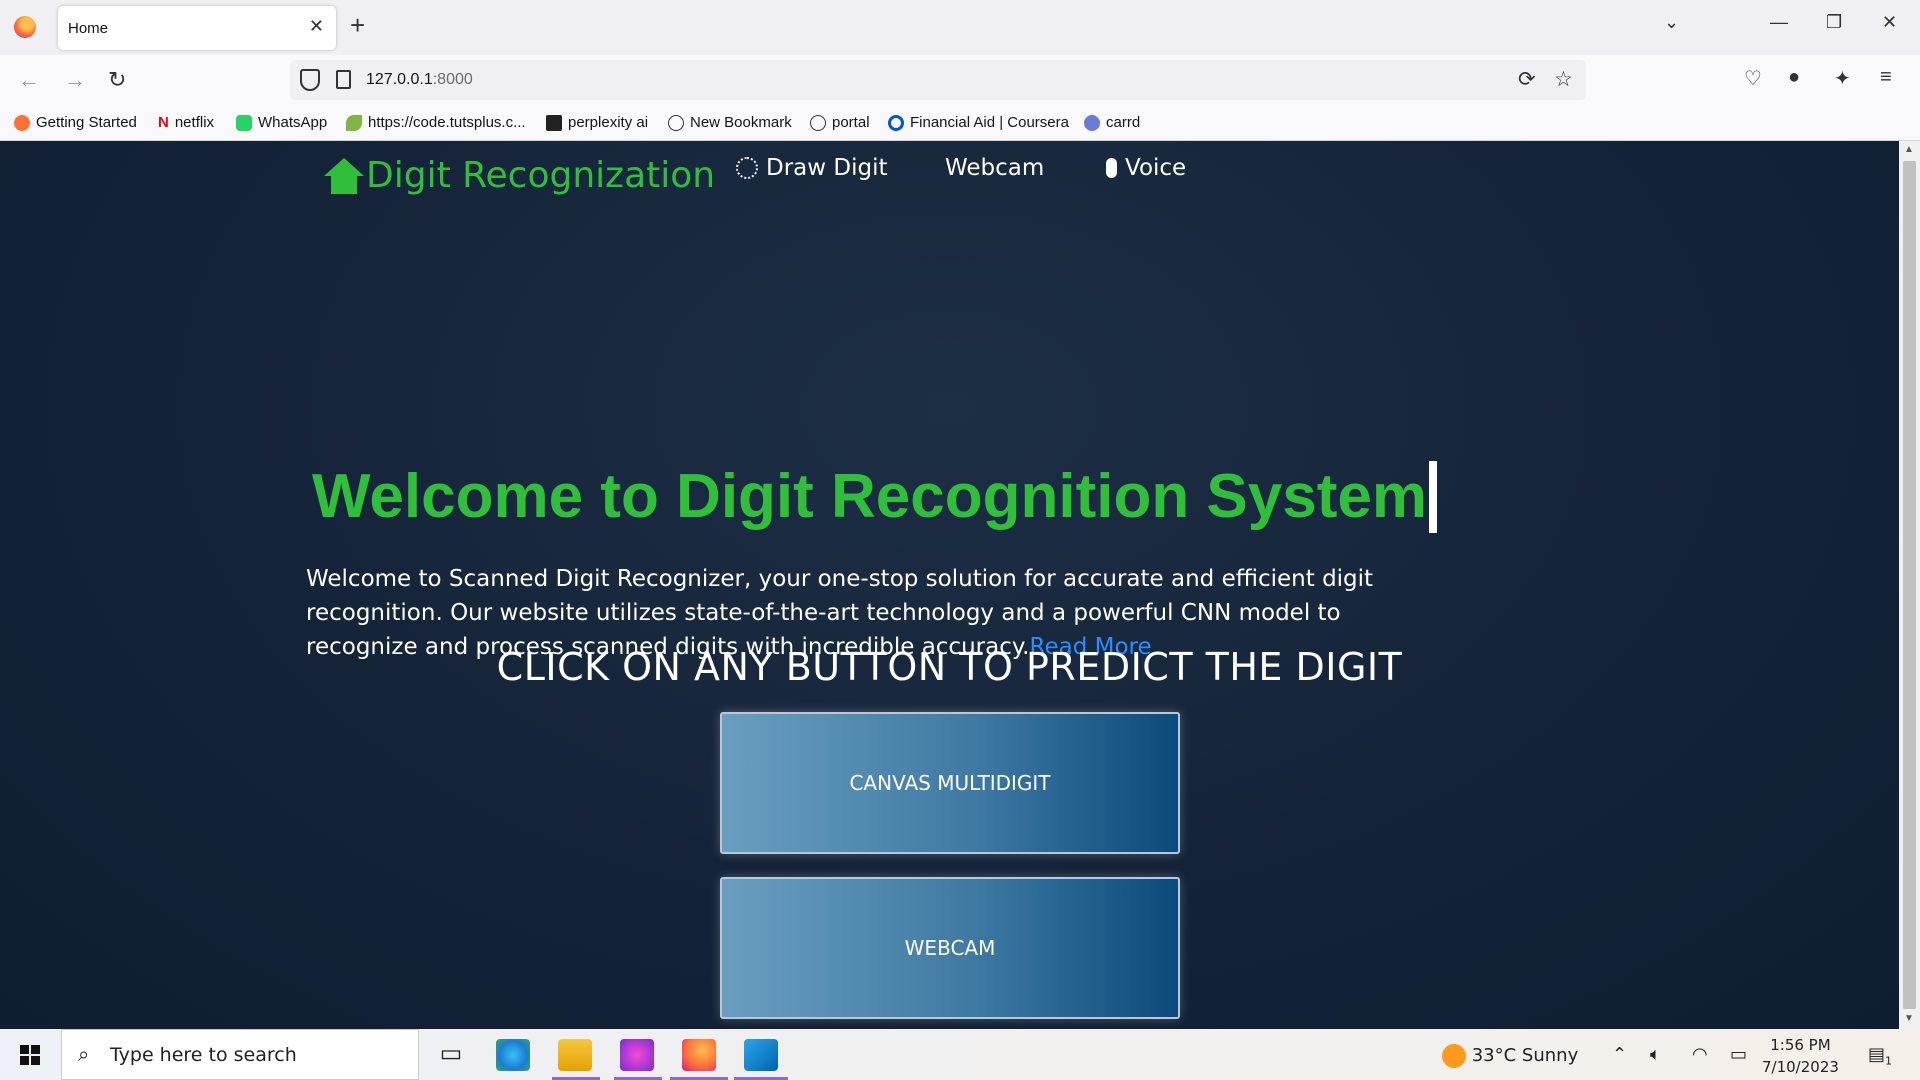 This screenshot has width=1920, height=1080. What do you see at coordinates (310, 80) in the screenshot?
I see `shield-icon` at bounding box center [310, 80].